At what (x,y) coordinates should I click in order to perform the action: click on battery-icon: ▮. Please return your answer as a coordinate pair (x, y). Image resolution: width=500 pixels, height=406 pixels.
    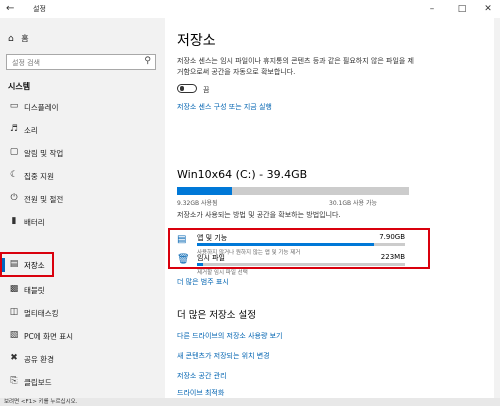
    Looking at the image, I should click on (14, 221).